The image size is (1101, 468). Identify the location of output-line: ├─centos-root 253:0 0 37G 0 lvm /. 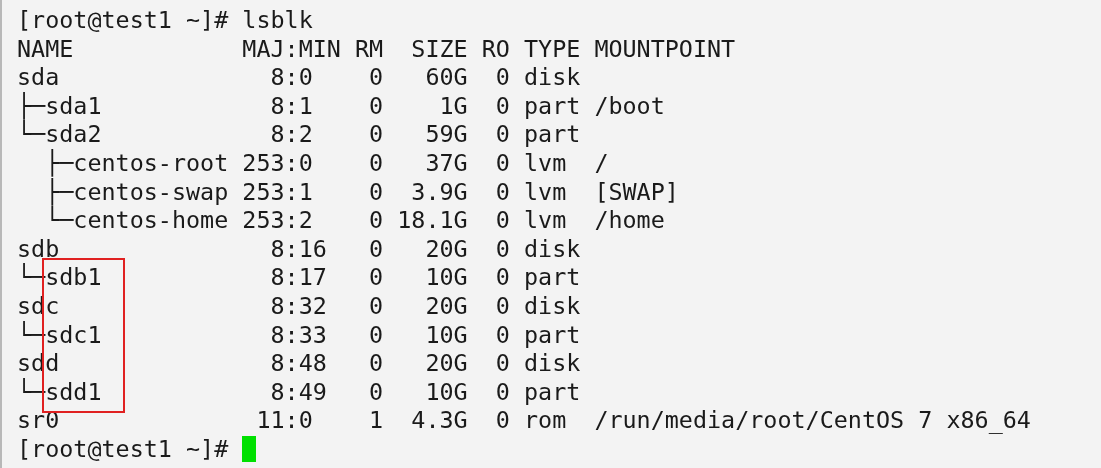
(326, 163).